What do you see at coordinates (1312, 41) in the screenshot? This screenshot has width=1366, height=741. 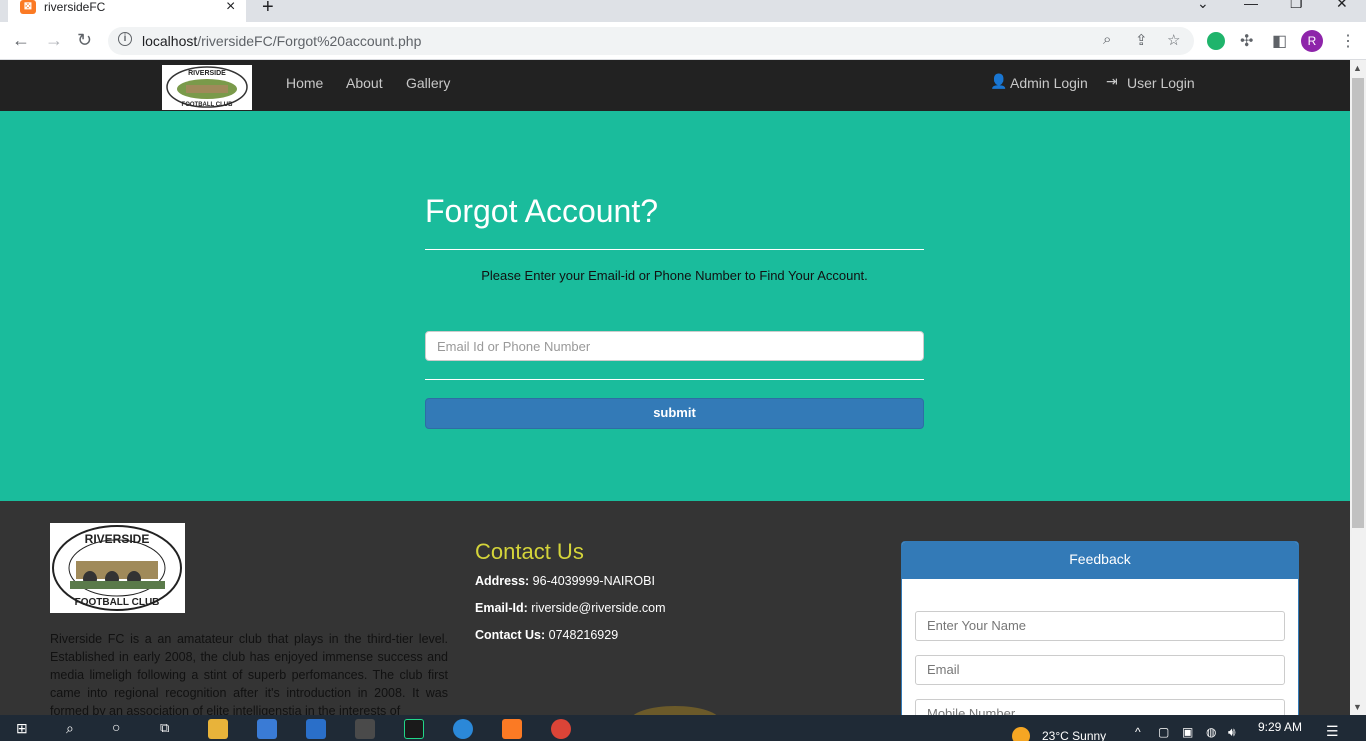 I see `profile-avatar: R` at bounding box center [1312, 41].